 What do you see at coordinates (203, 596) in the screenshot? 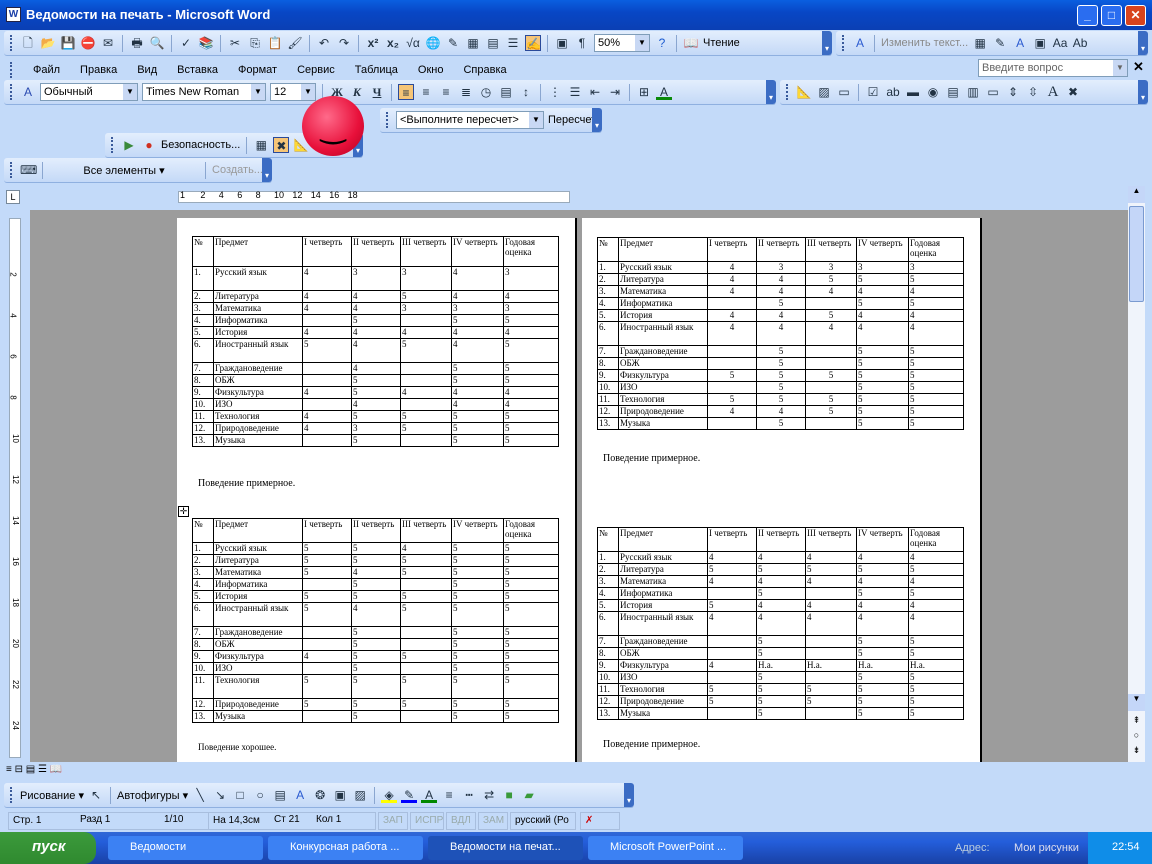
I see `number-cell: 5.` at bounding box center [203, 596].